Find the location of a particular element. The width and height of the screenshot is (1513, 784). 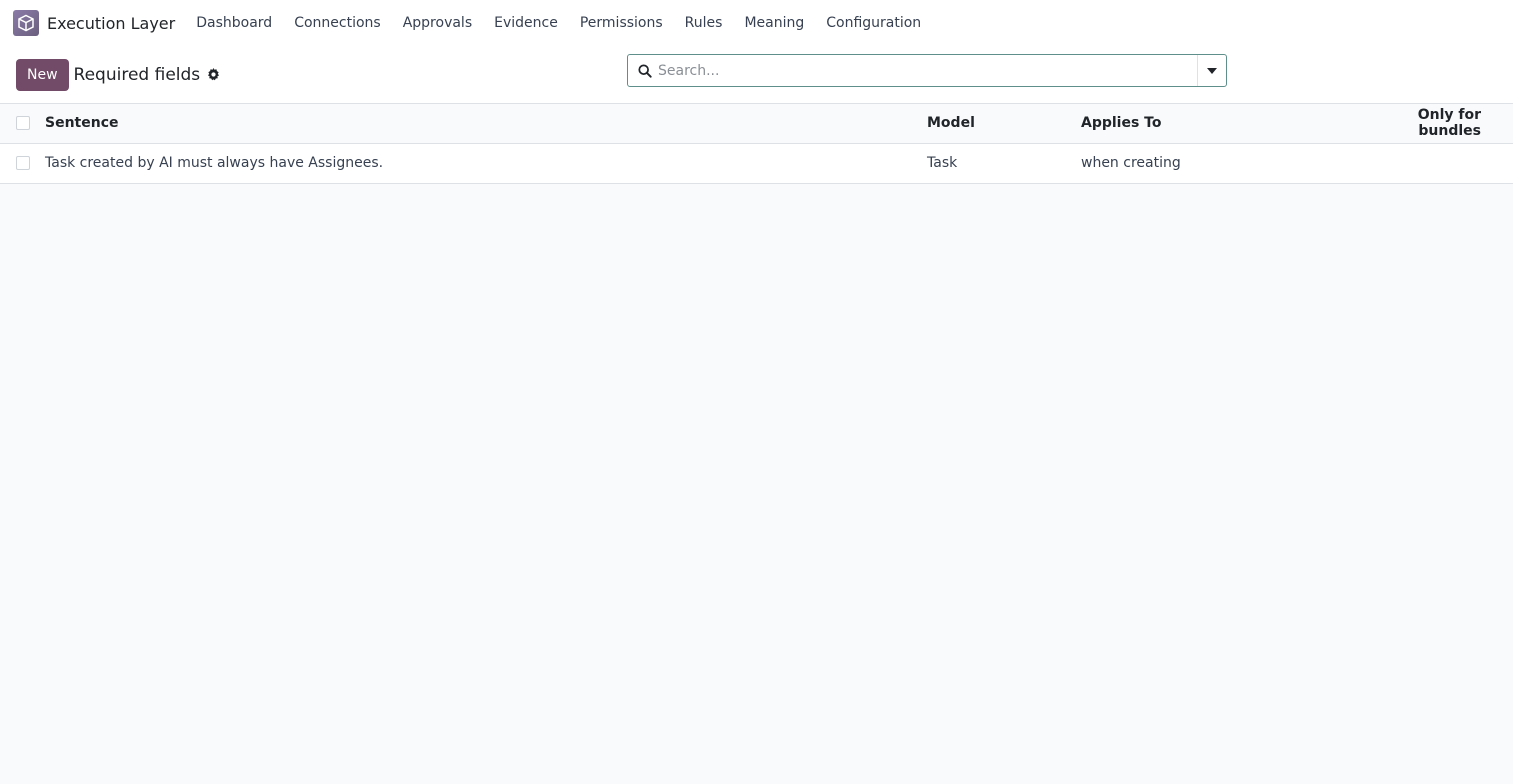

search-icon is located at coordinates (643, 70).